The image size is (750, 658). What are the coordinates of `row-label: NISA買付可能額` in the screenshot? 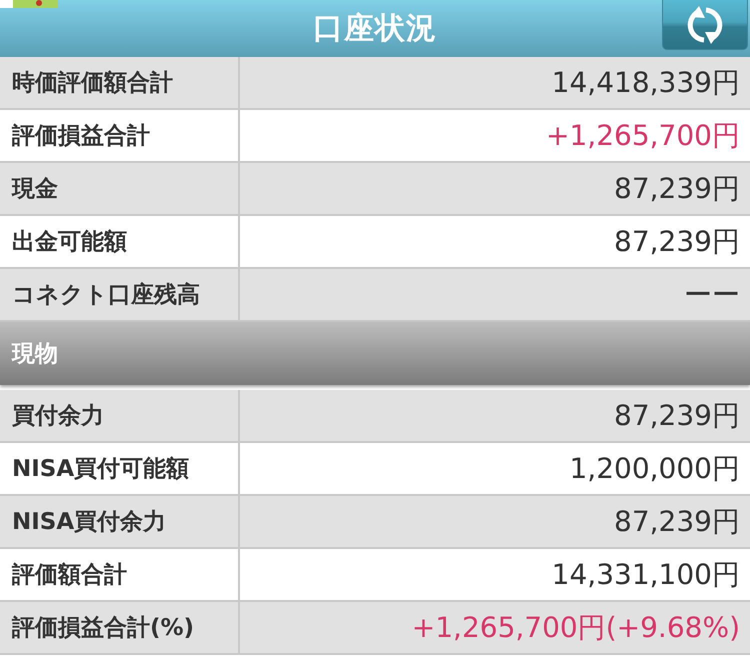 It's located at (120, 468).